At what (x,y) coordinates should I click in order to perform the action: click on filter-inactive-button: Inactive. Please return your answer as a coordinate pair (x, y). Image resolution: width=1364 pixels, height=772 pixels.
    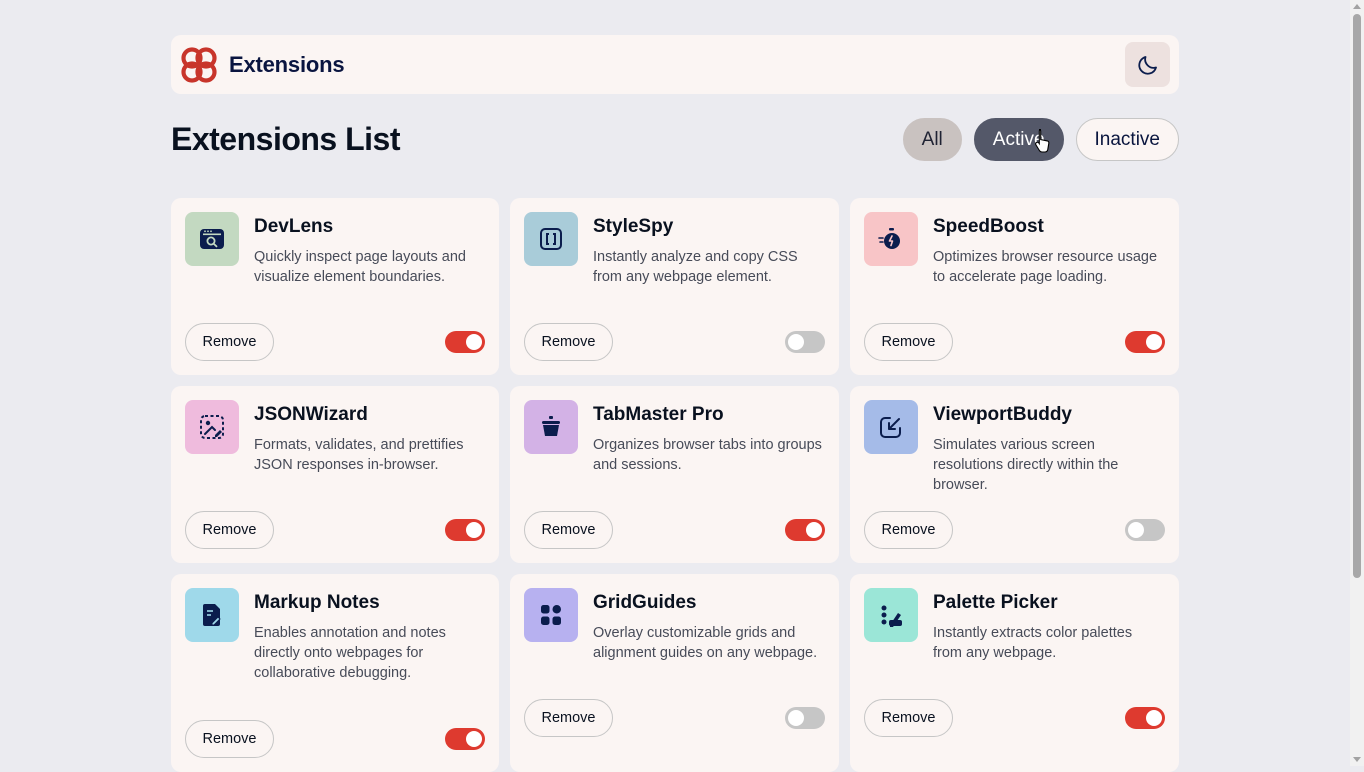
    Looking at the image, I should click on (1127, 139).